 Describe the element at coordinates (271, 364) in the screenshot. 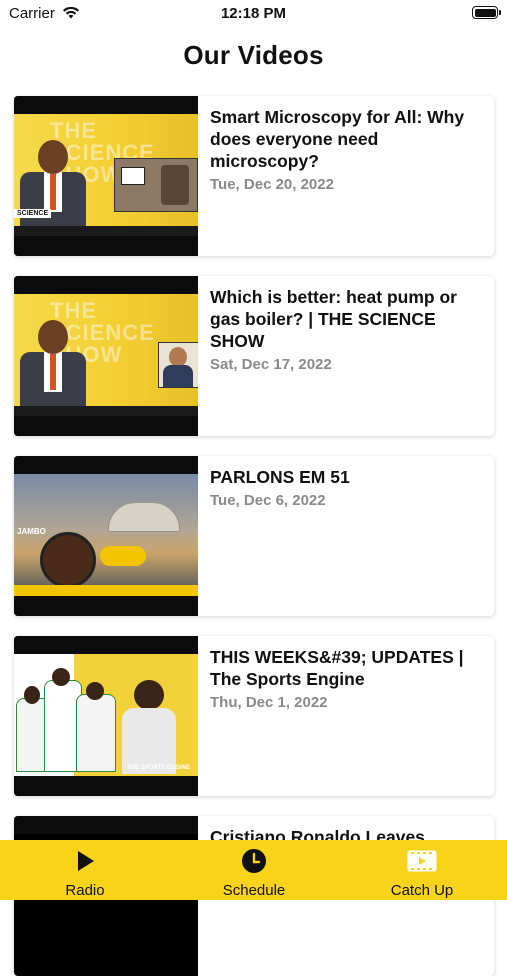

I see `video-date: Sat, Dec 17, 2022` at that location.